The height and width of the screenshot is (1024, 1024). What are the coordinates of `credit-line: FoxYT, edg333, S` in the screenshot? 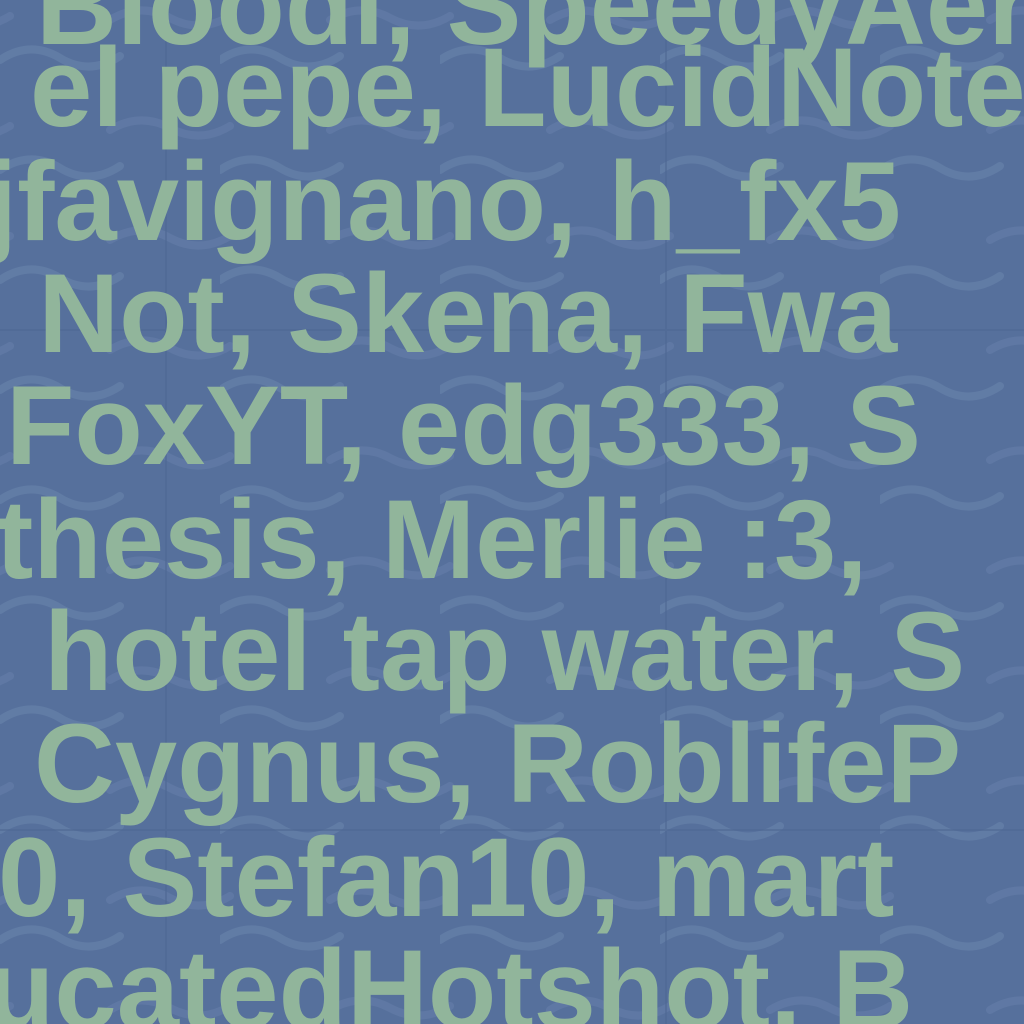 It's located at (463, 425).